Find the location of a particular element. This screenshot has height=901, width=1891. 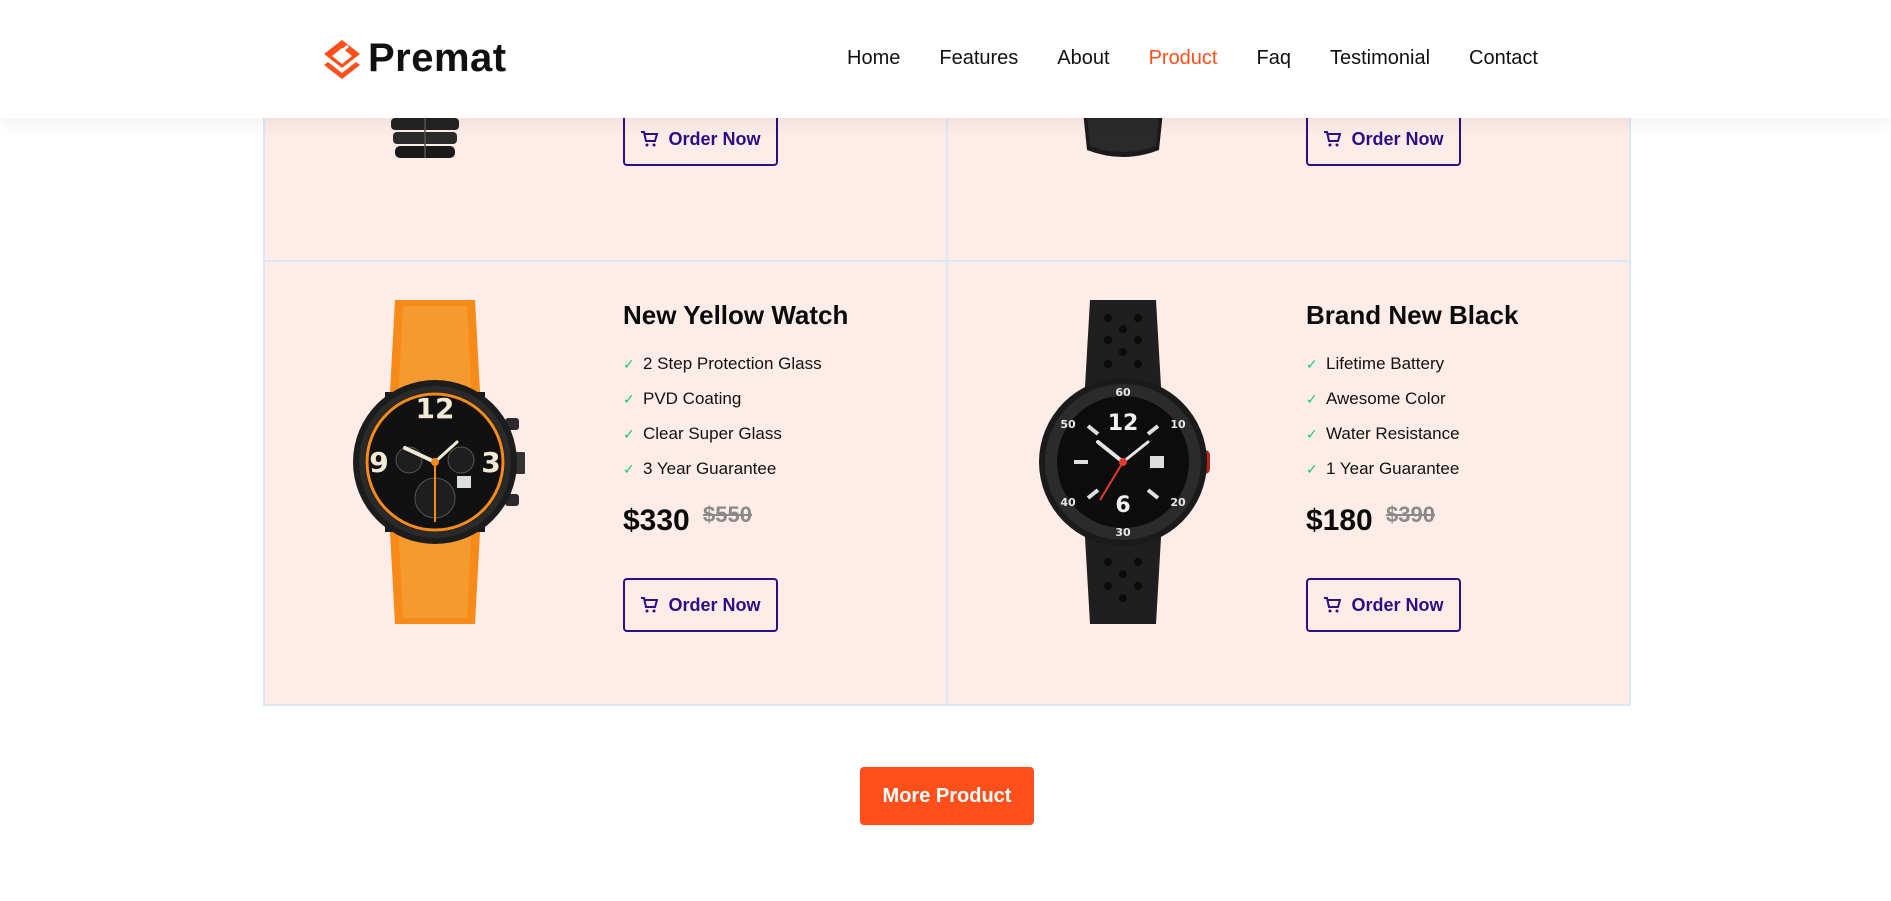

product-title: New Yellow Watch is located at coordinates (736, 315).